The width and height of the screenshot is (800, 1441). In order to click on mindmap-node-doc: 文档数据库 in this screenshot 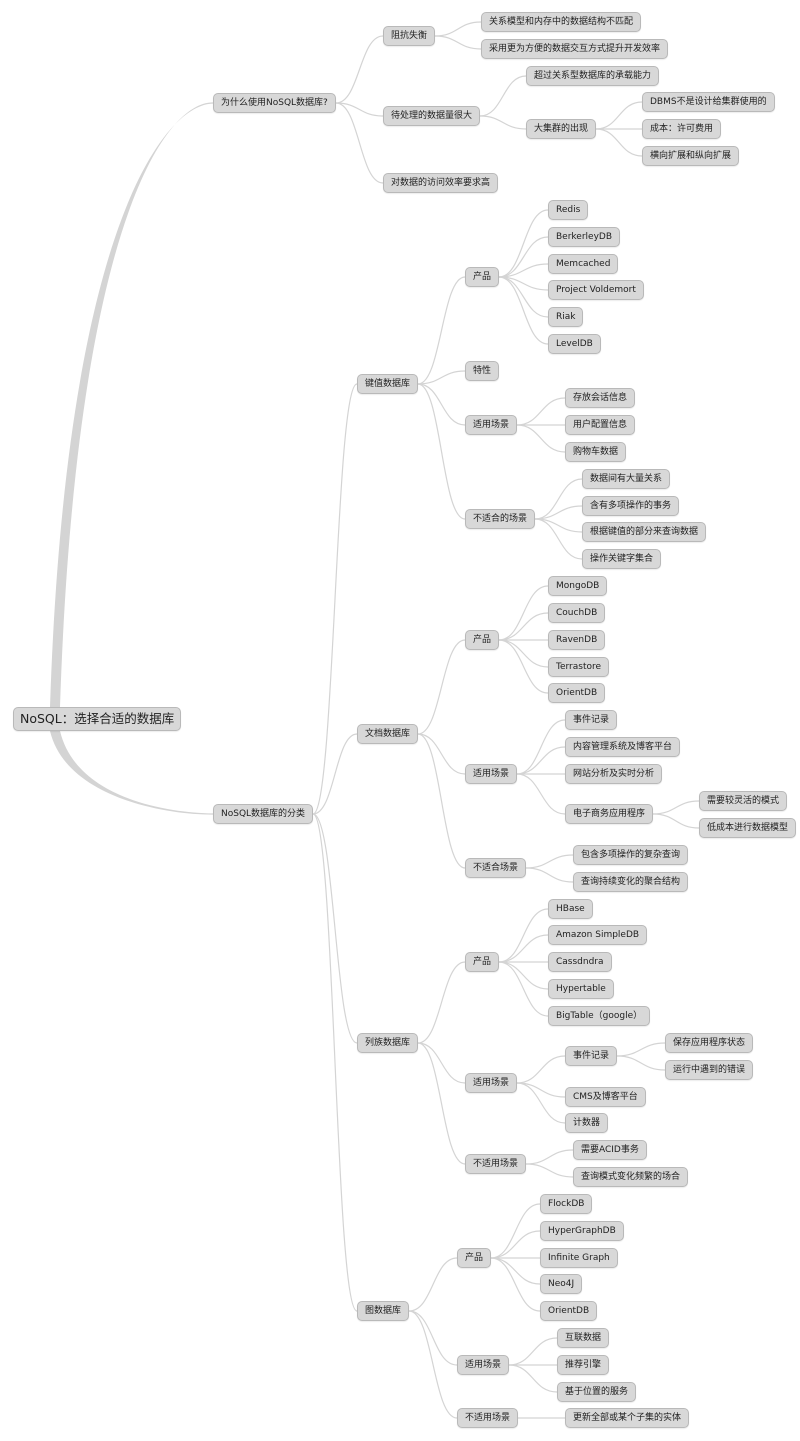, I will do `click(388, 734)`.